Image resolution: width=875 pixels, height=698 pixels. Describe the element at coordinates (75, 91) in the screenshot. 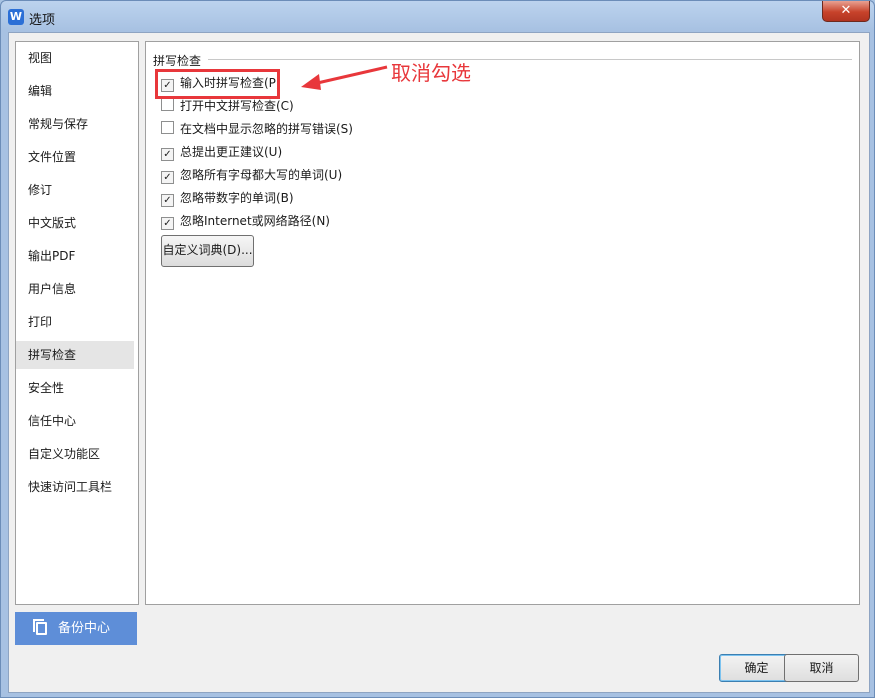

I see `sidebar-item-edit: 编辑` at that location.